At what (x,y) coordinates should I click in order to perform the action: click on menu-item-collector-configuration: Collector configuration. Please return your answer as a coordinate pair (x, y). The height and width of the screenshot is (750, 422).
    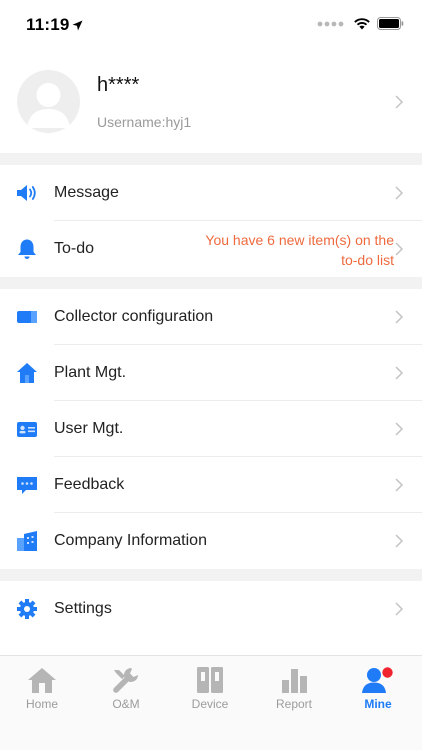
    Looking at the image, I should click on (211, 317).